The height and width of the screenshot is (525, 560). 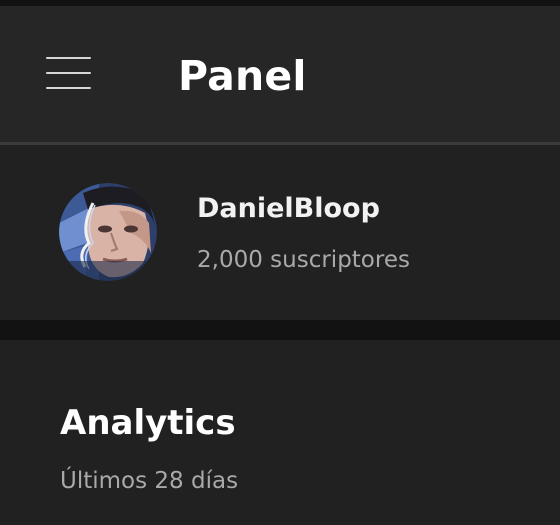 What do you see at coordinates (149, 481) in the screenshot?
I see `analytics-period: Últimos 28 días` at bounding box center [149, 481].